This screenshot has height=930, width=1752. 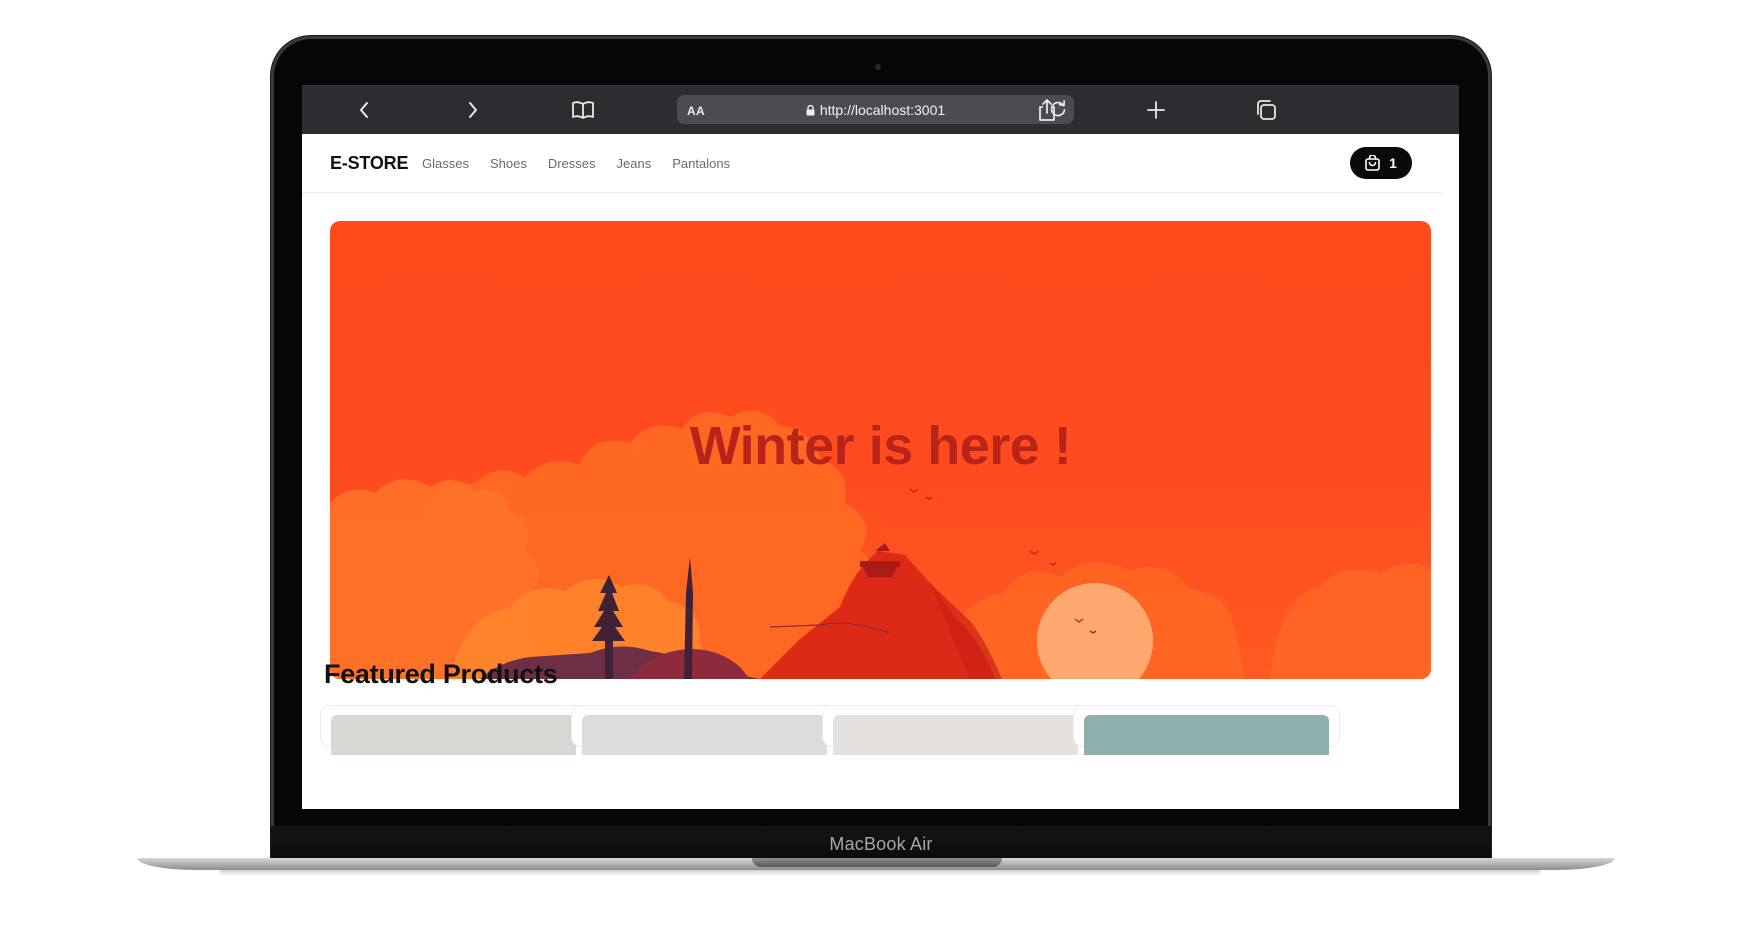 I want to click on laptop-chin: MacBook Air, so click(x=881, y=844).